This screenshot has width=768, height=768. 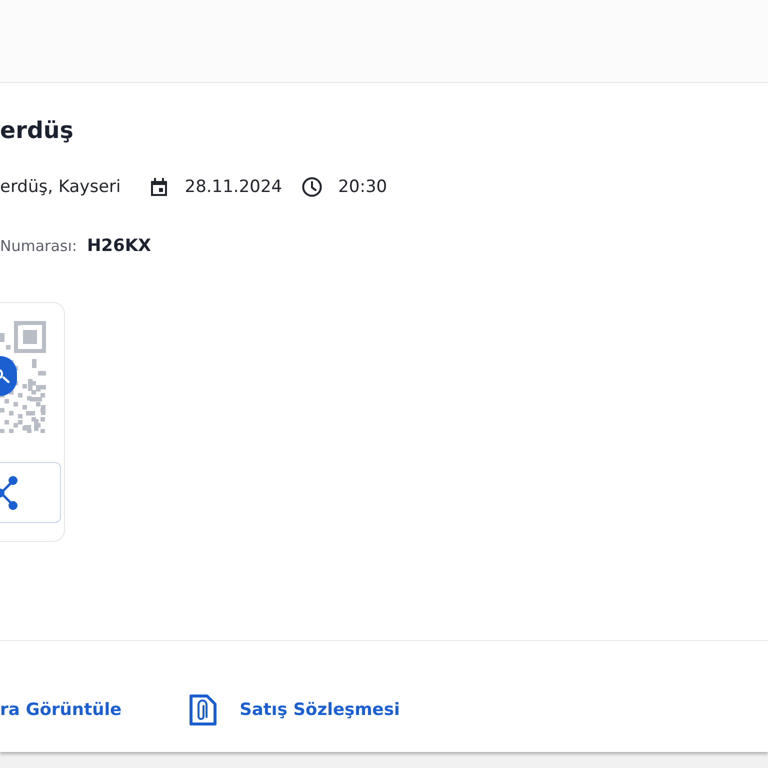 I want to click on ticket-number-label: Numarası:, so click(x=38, y=246).